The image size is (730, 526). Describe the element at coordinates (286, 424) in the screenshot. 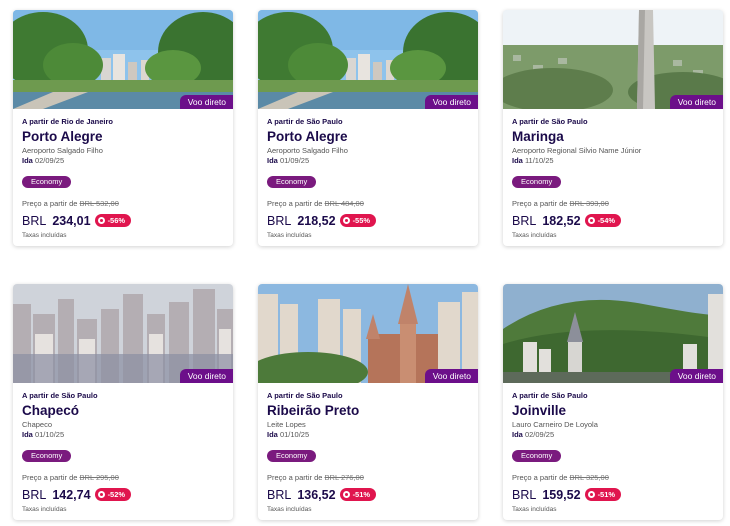

I see `airport-name: Leite Lopes` at that location.